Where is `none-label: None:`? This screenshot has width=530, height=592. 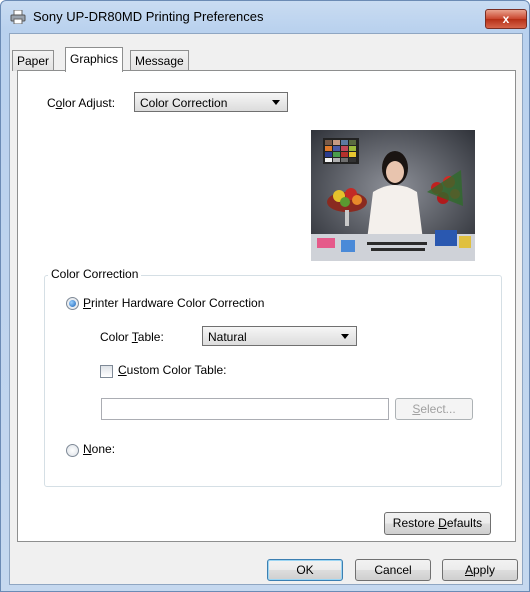 none-label: None: is located at coordinates (99, 449).